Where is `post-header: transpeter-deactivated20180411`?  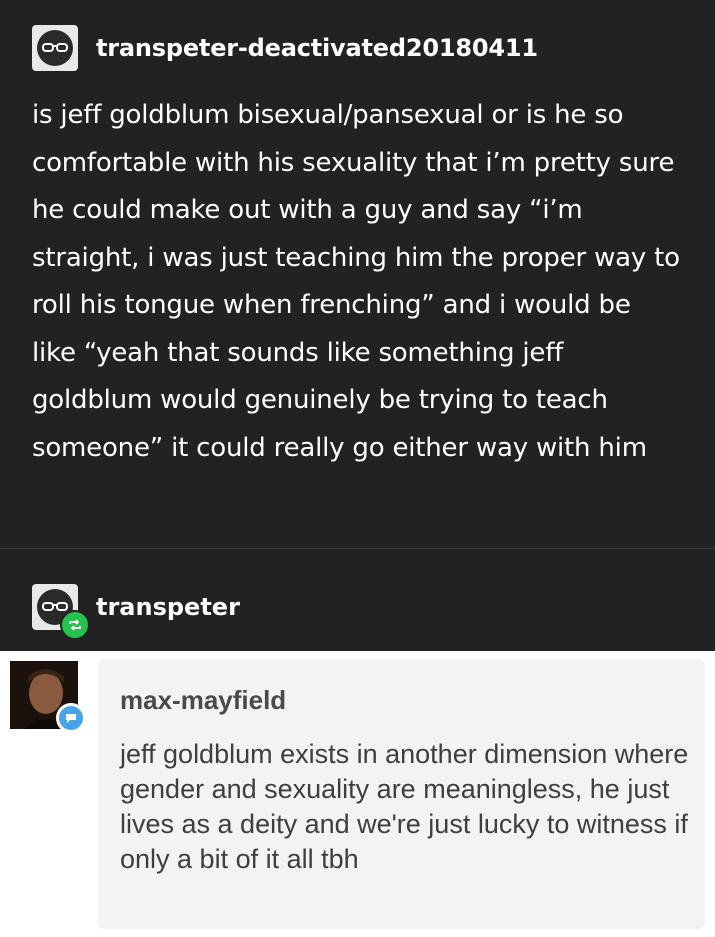 post-header: transpeter-deactivated20180411 is located at coordinates (285, 48).